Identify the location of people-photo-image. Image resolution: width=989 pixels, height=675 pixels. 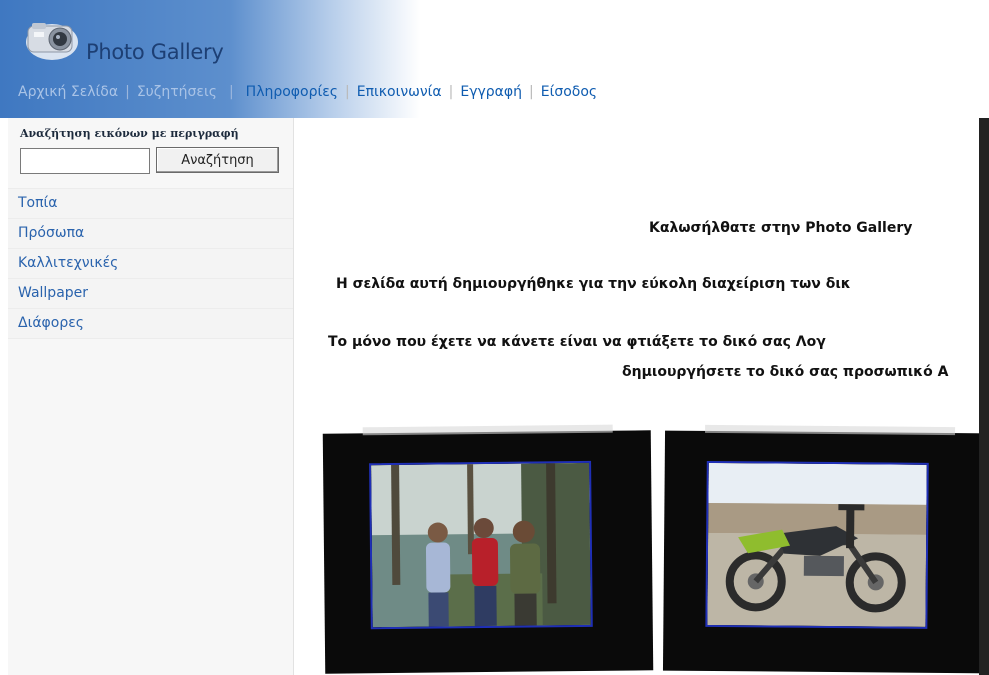
(481, 545).